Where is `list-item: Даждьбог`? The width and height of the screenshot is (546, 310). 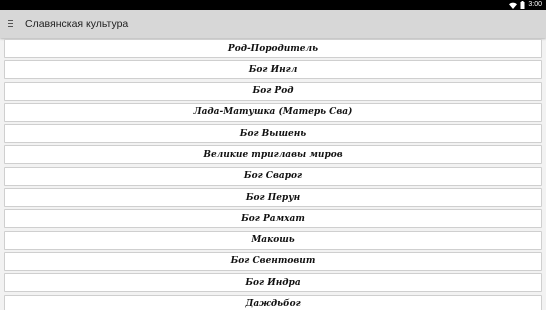 list-item: Даждьбог is located at coordinates (273, 302).